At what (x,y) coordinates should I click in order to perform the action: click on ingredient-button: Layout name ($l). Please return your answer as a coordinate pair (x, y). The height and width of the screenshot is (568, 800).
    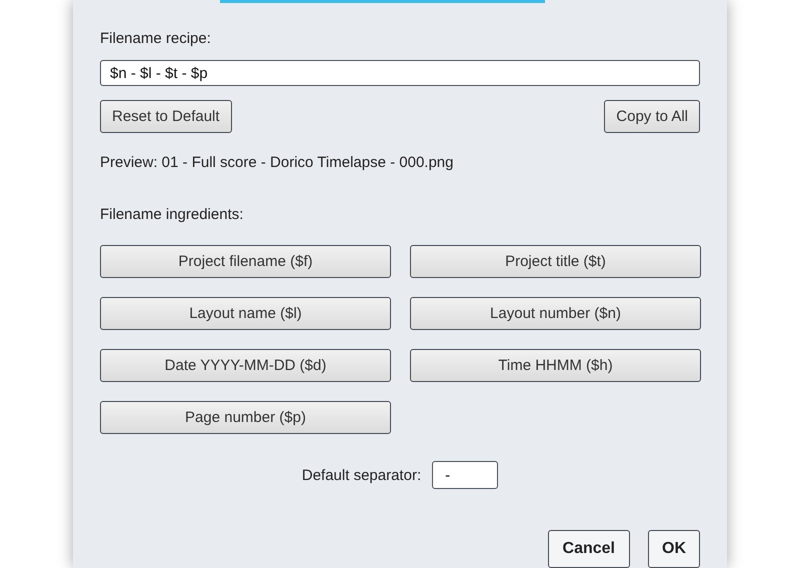
    Looking at the image, I should click on (245, 313).